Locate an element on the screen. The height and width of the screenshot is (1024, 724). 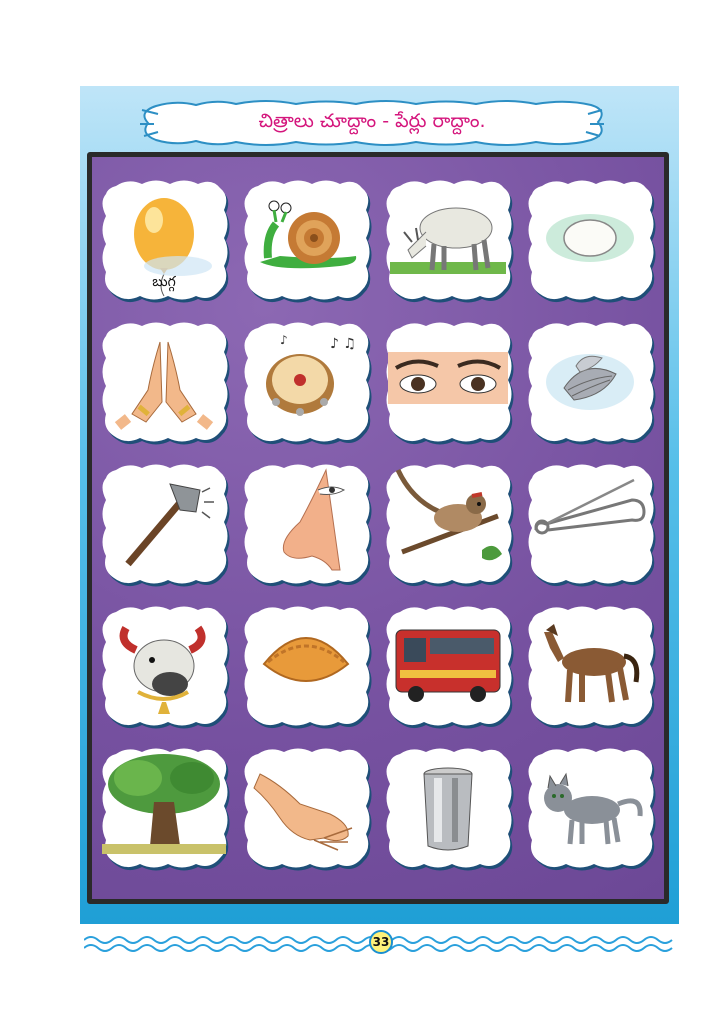
tree-icon is located at coordinates (164, 804).